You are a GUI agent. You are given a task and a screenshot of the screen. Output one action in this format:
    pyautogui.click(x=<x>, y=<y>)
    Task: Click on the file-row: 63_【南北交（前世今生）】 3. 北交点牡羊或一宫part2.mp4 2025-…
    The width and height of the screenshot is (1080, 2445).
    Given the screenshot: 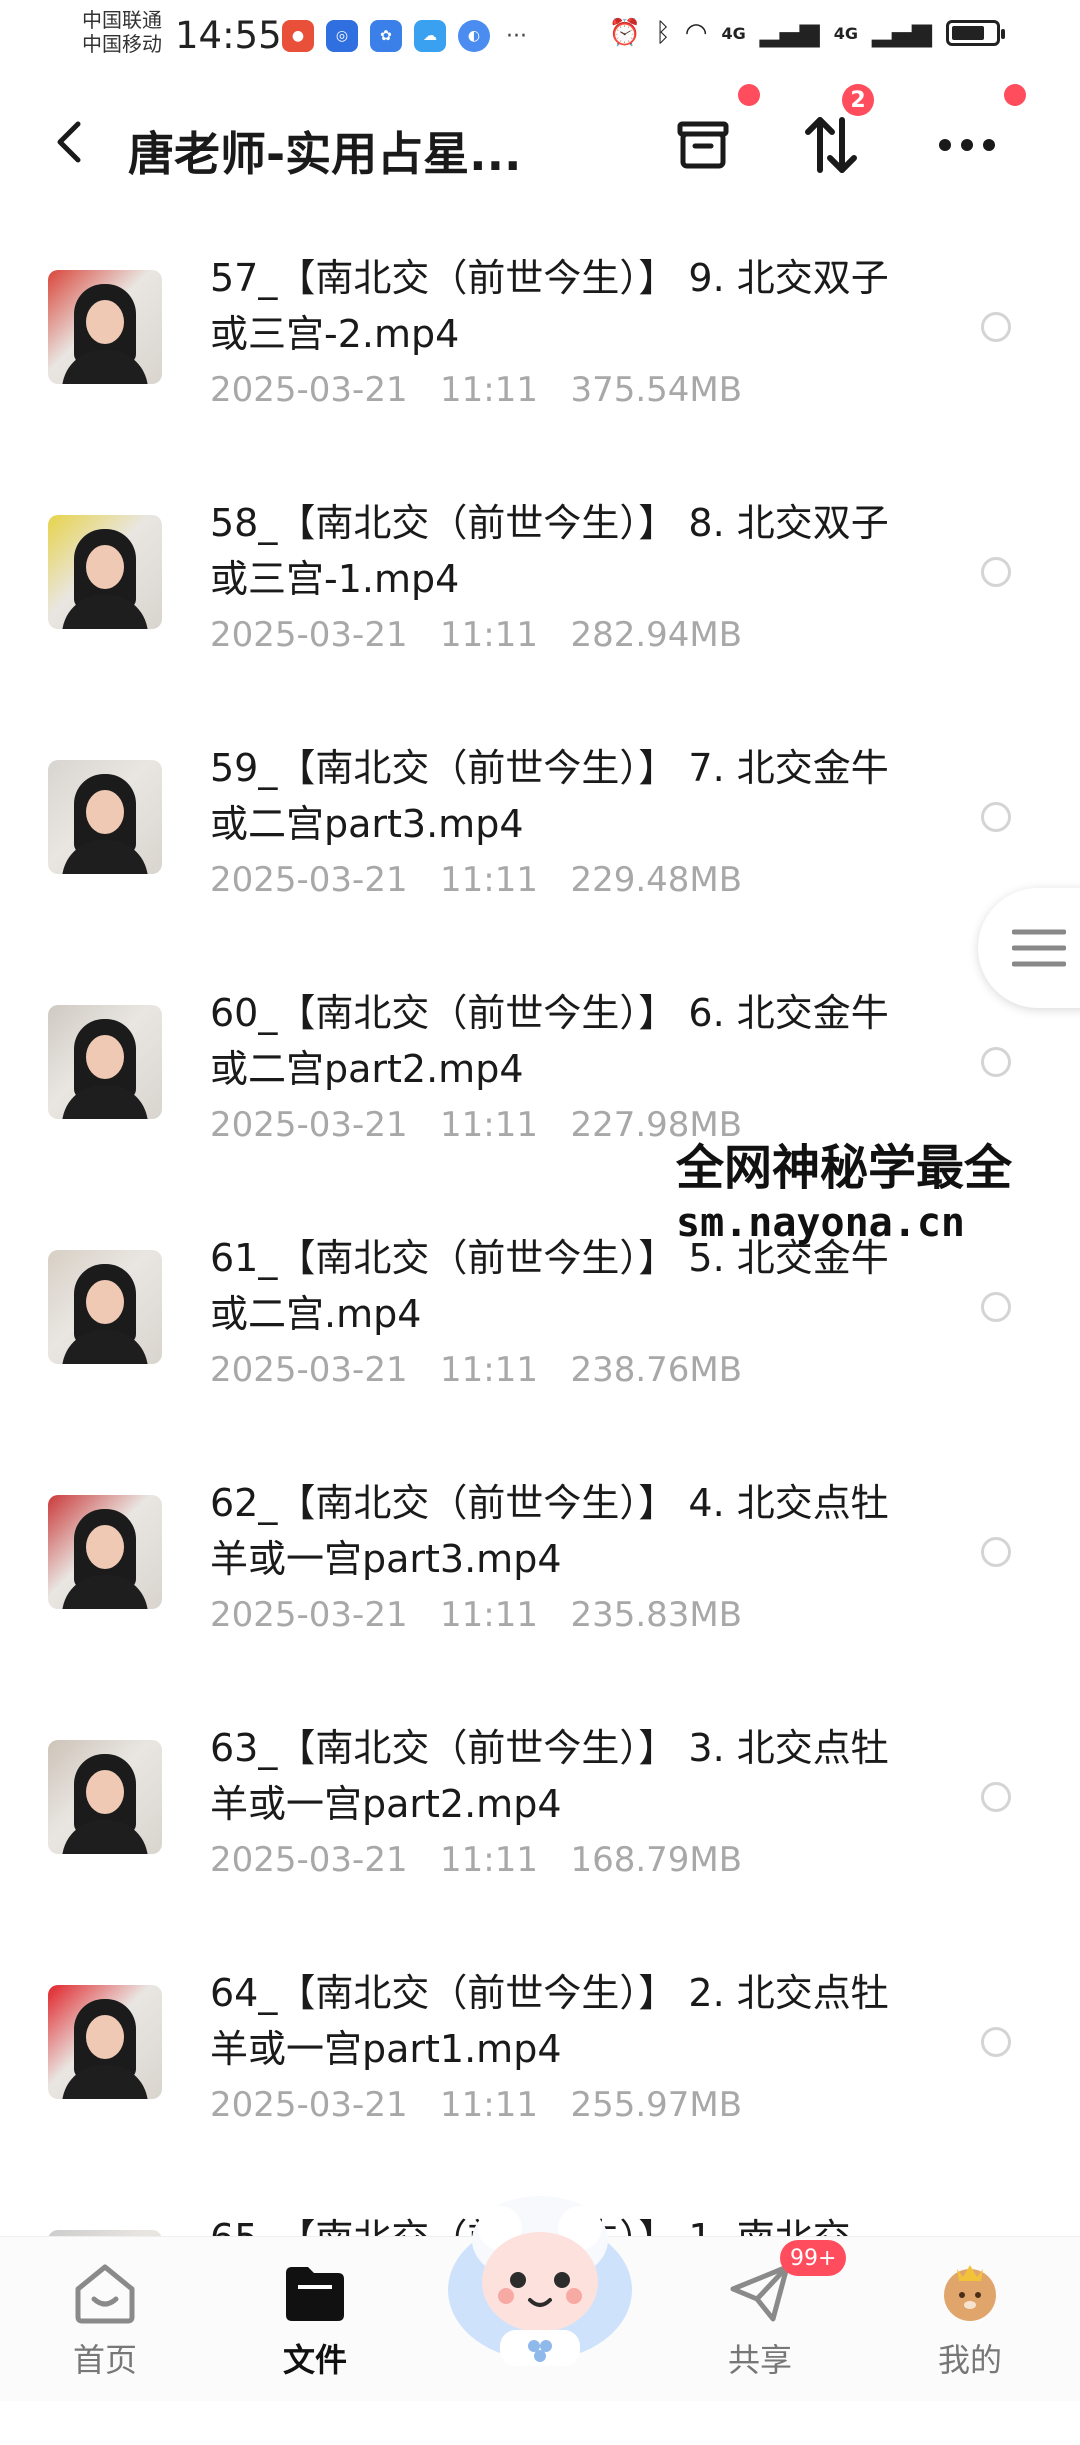 What is the action you would take?
    pyautogui.click(x=540, y=1832)
    